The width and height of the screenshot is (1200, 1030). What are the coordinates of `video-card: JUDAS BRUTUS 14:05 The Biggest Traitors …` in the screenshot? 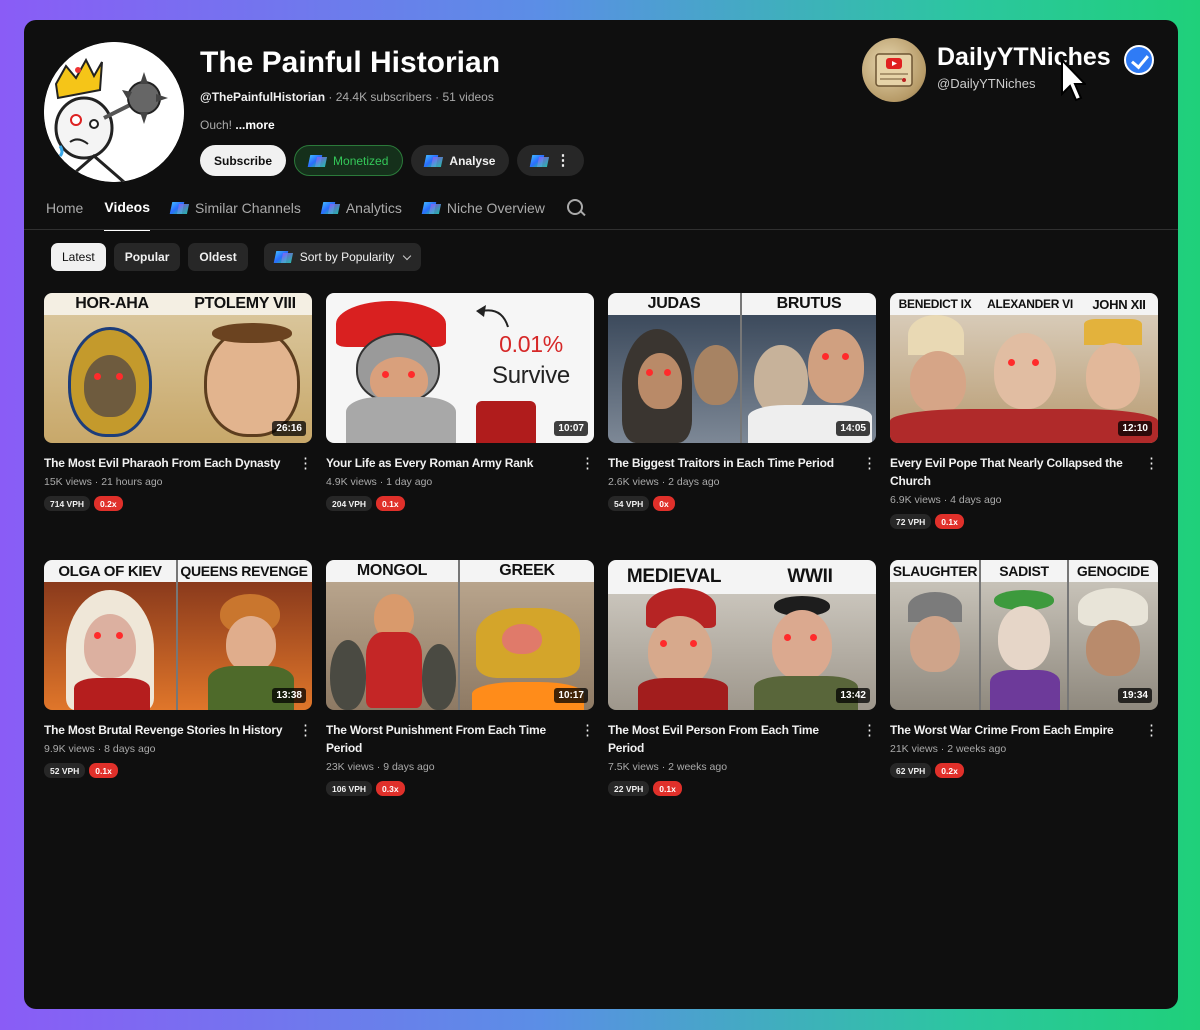 It's located at (742, 402).